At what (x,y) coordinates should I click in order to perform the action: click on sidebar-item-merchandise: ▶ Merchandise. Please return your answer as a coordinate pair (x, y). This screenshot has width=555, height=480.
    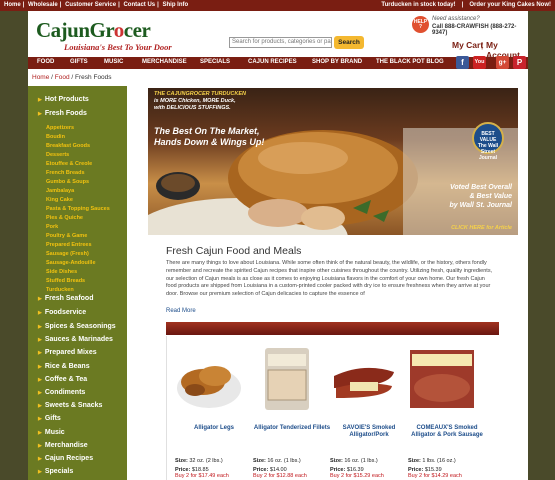
    Looking at the image, I should click on (63, 445).